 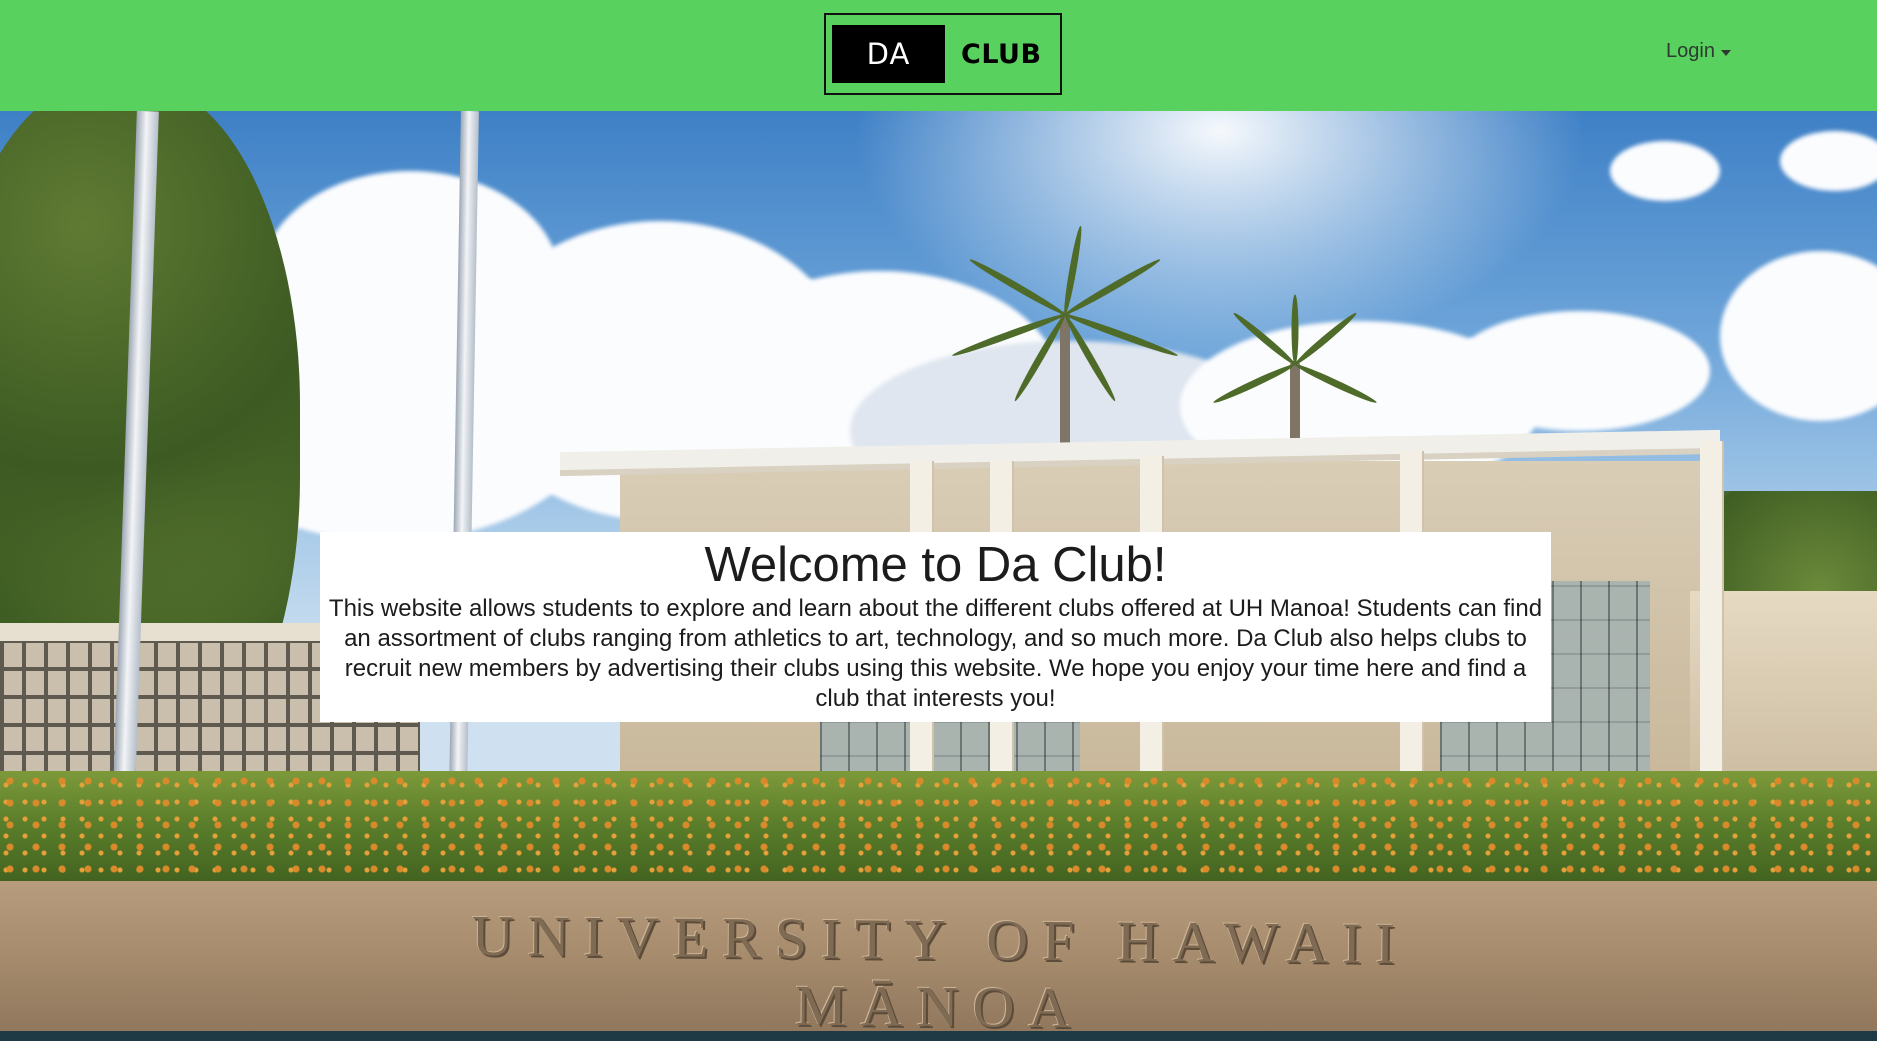 I want to click on login-label: Login, so click(x=1690, y=51).